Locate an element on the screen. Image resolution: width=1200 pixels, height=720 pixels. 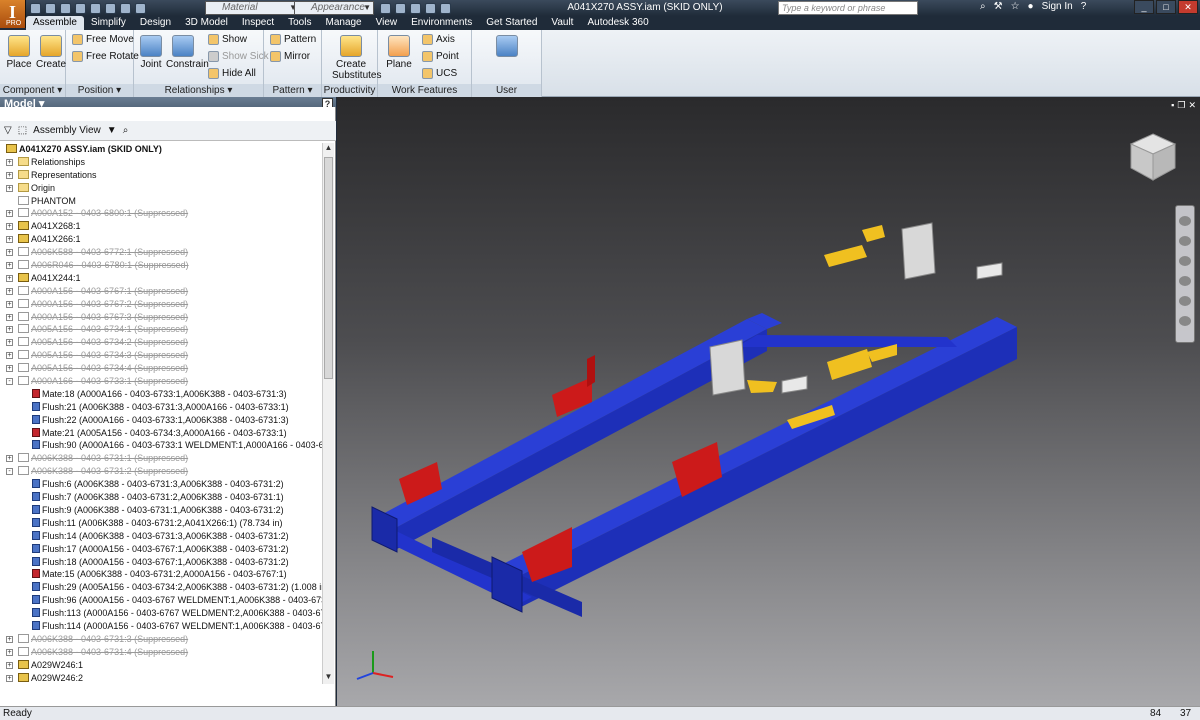
point-button: Point is located at coordinates (440, 56).